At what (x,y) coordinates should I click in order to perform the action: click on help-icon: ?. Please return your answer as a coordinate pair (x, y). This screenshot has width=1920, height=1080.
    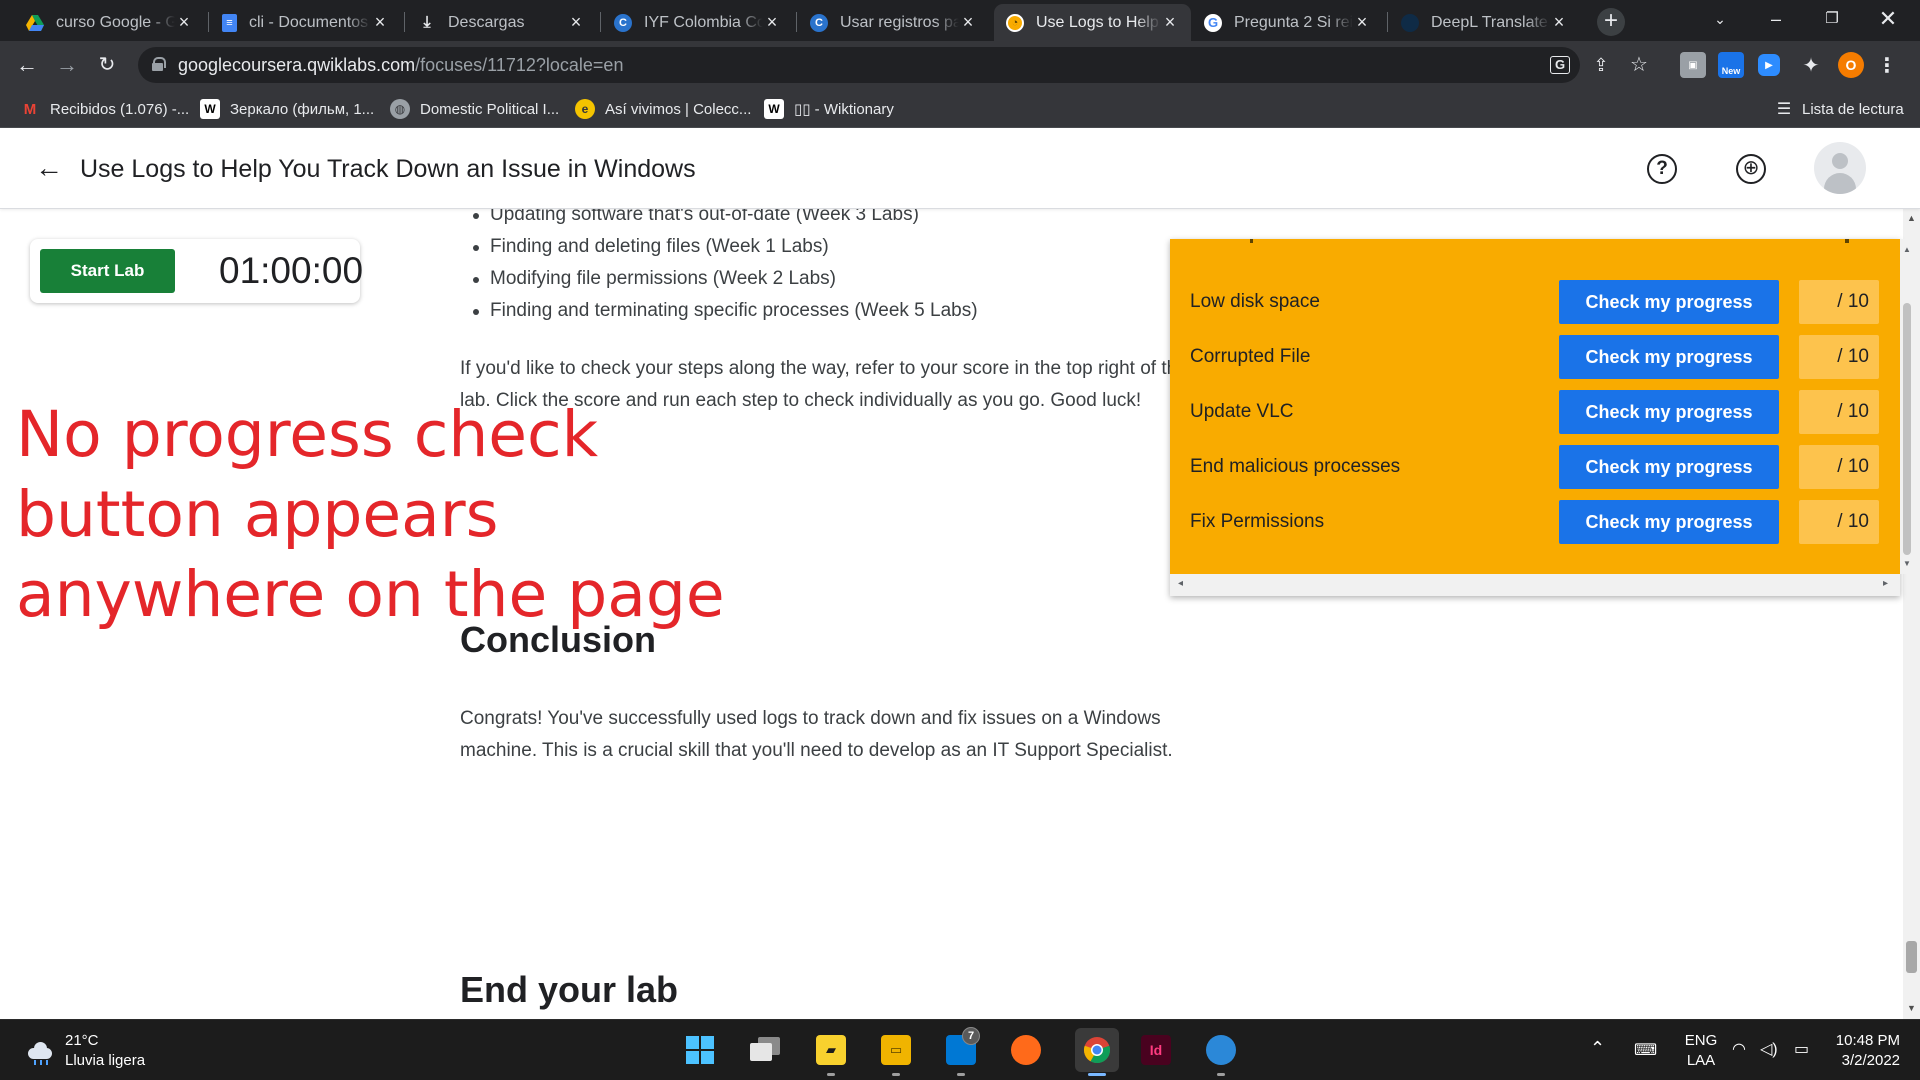
    Looking at the image, I should click on (1662, 169).